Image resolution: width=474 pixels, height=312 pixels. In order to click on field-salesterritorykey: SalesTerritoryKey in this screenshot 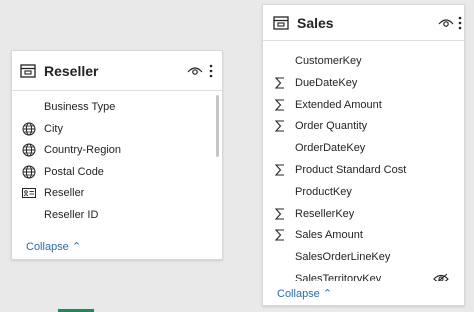, I will do `click(367, 276)`.